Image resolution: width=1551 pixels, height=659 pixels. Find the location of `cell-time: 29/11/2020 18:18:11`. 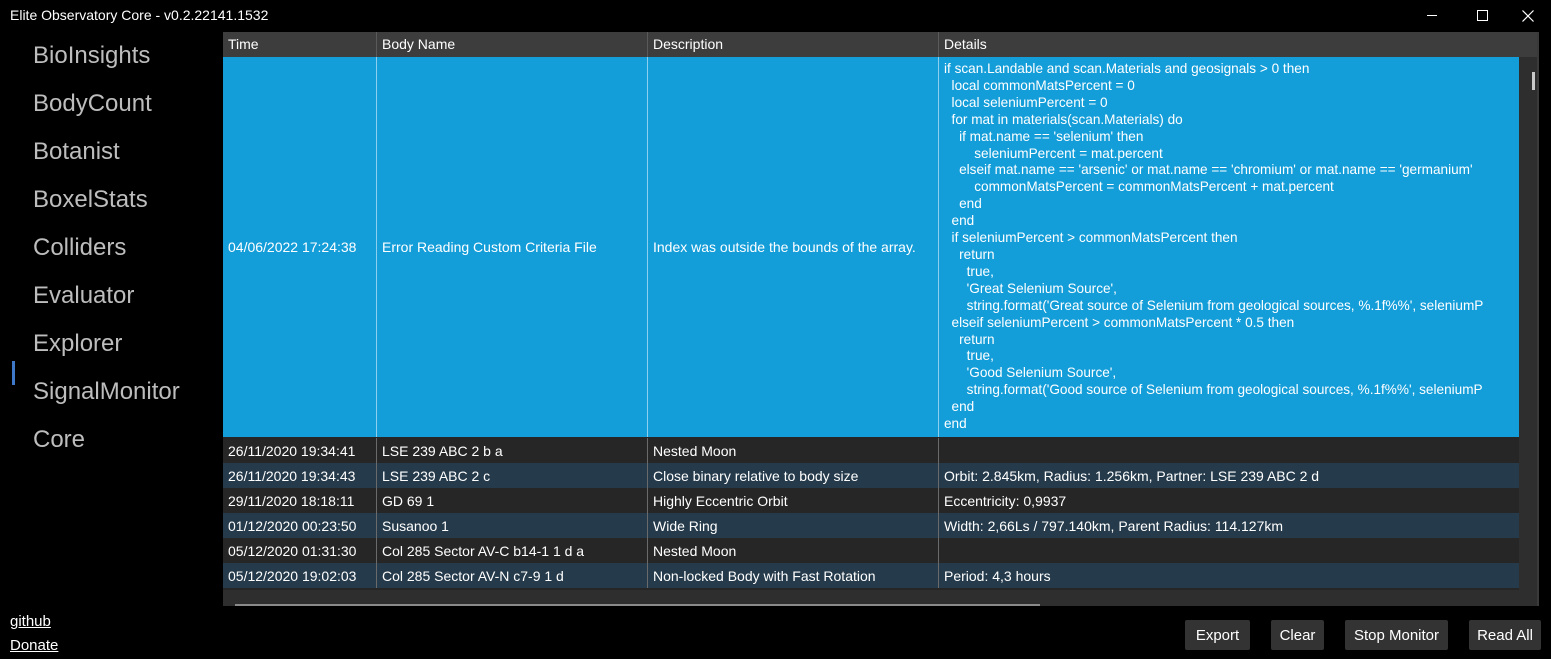

cell-time: 29/11/2020 18:18:11 is located at coordinates (300, 500).